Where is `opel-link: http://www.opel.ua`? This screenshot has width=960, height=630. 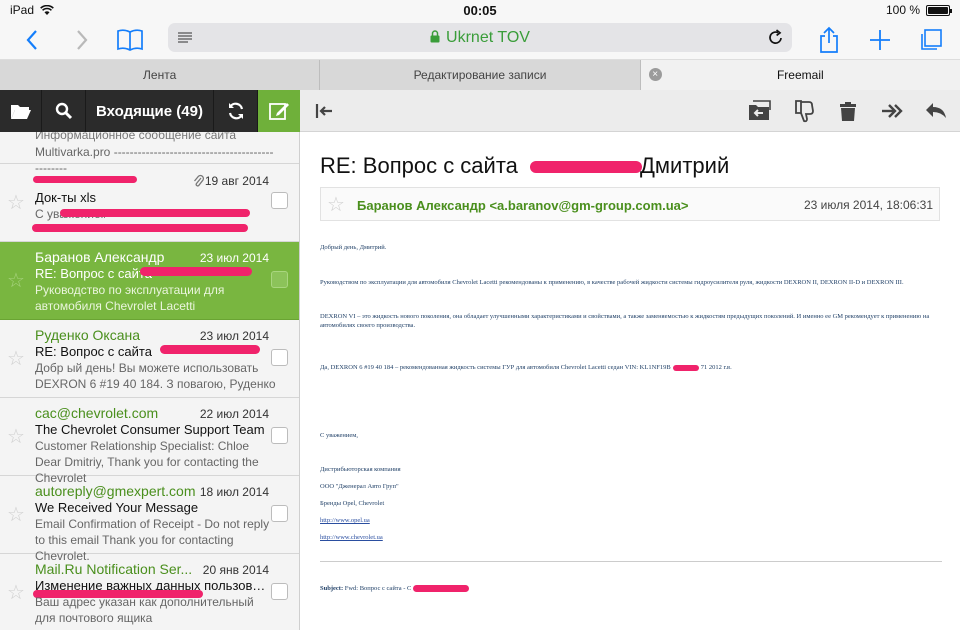 opel-link: http://www.opel.ua is located at coordinates (345, 520).